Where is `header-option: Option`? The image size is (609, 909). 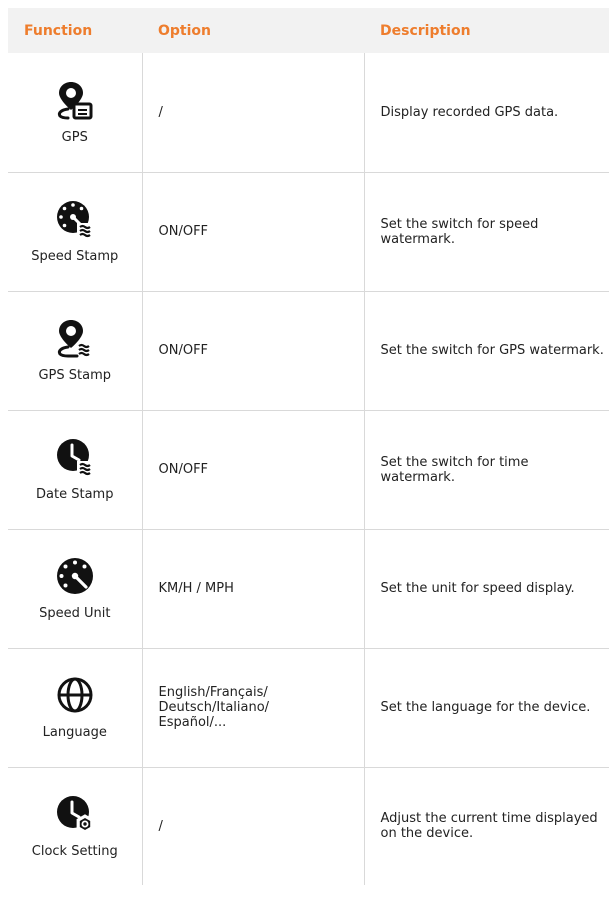
header-option: Option is located at coordinates (184, 30).